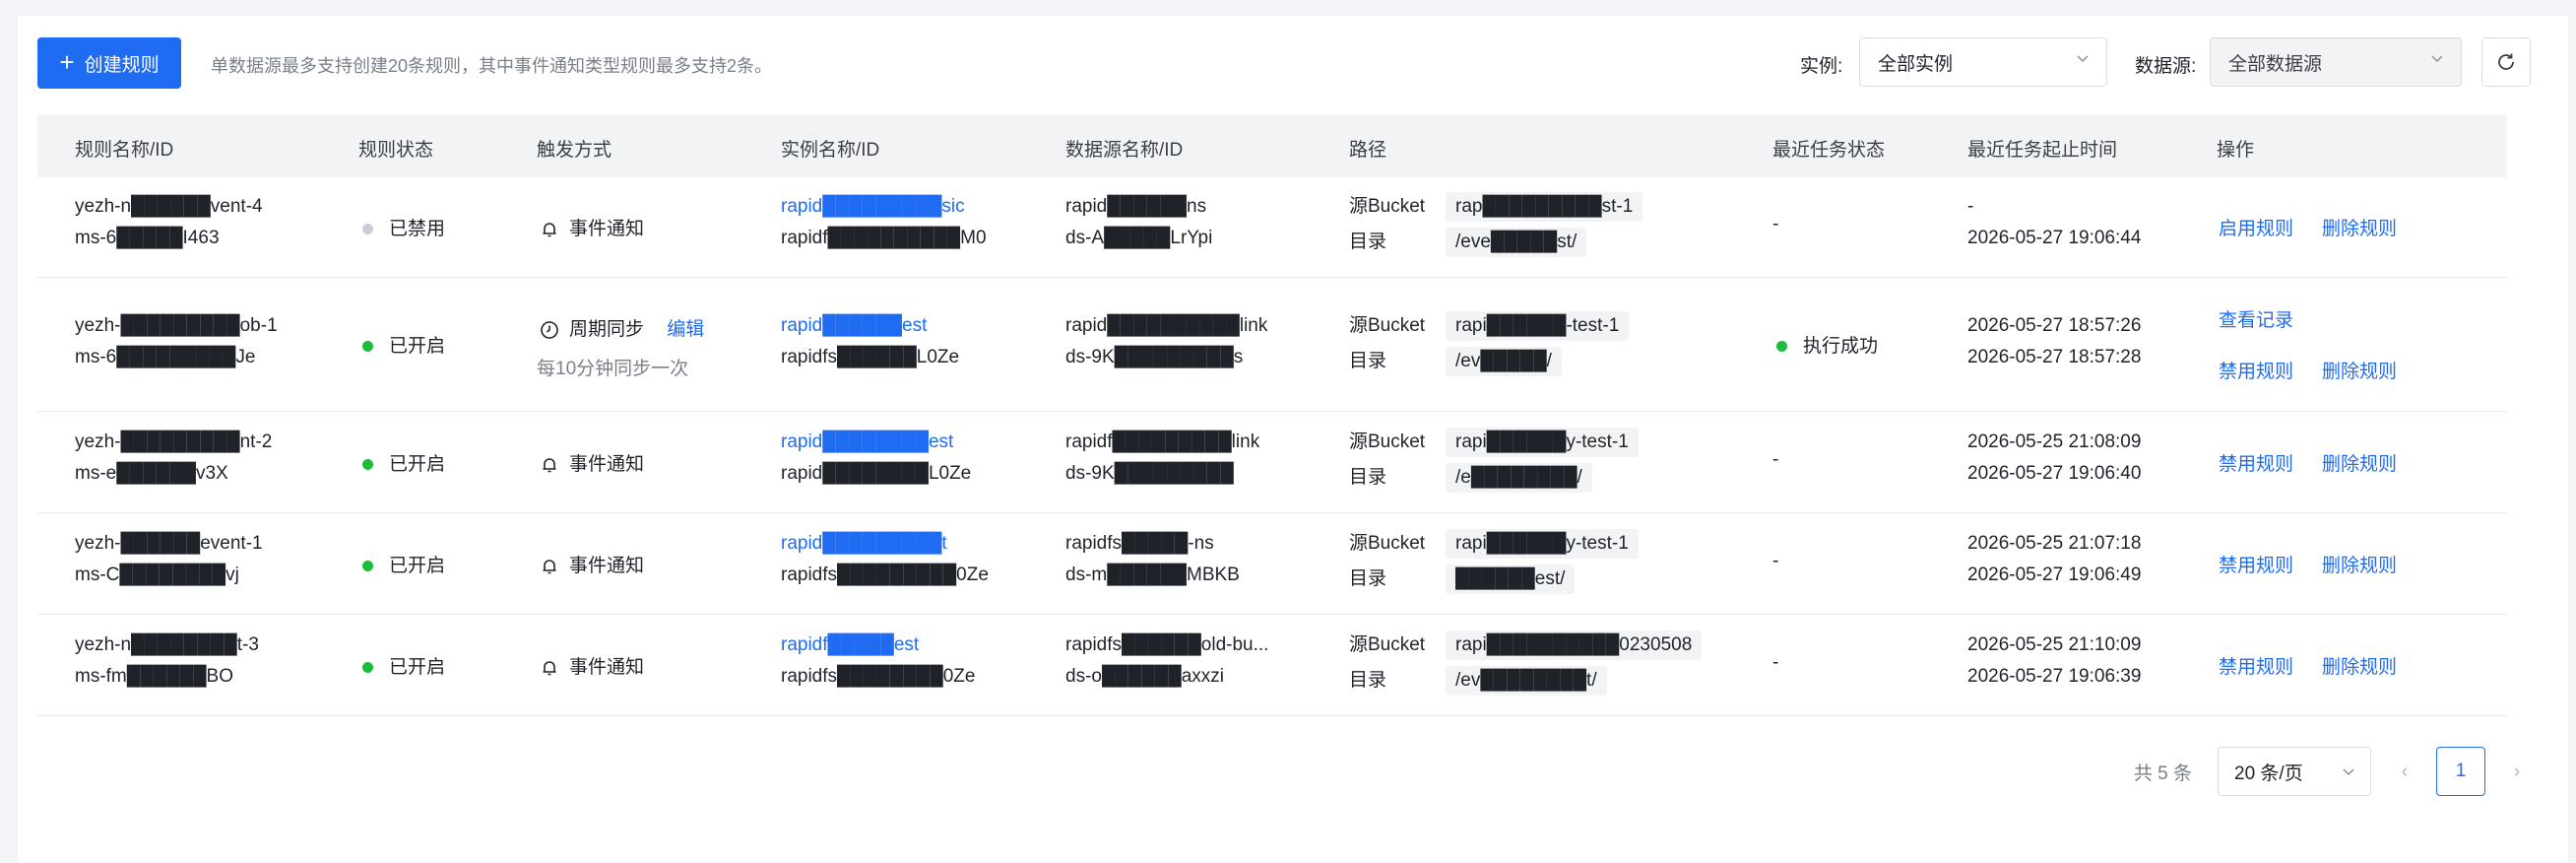 The width and height of the screenshot is (2576, 863). What do you see at coordinates (2517, 772) in the screenshot?
I see `next-page-icon: ›` at bounding box center [2517, 772].